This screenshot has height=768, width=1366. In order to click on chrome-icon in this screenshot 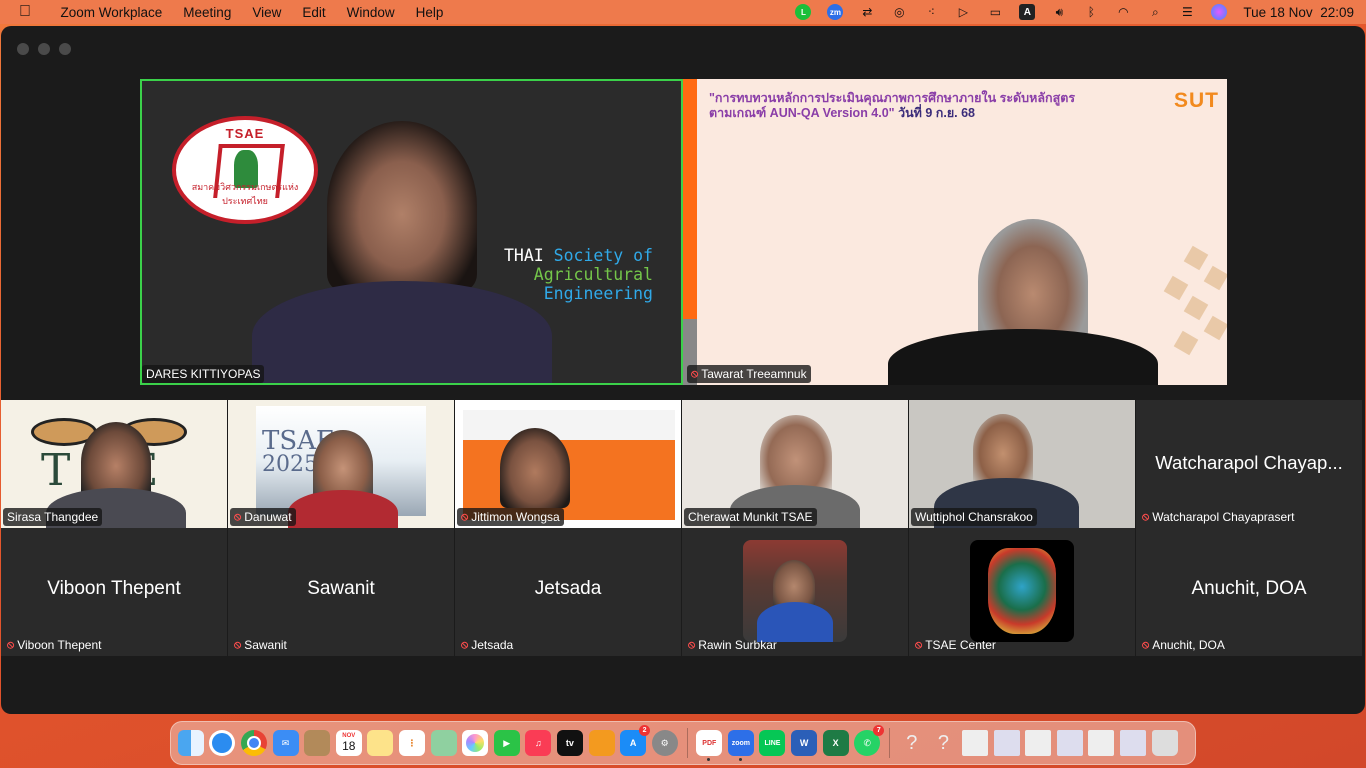, I will do `click(253, 743)`.